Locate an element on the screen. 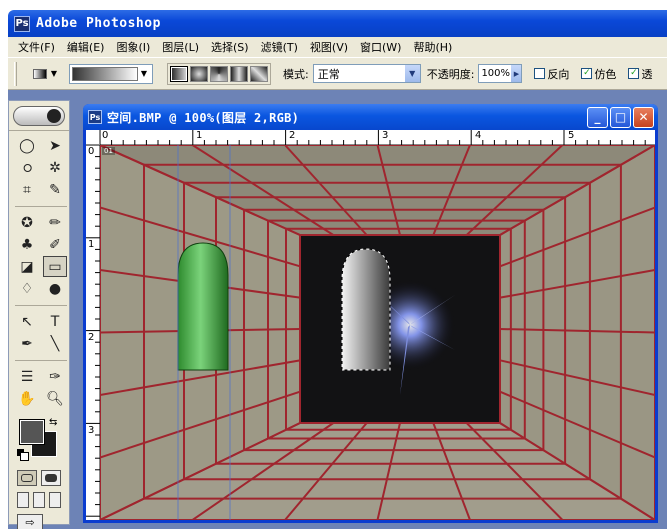 Image resolution: width=667 pixels, height=529 pixels. minimize-button: _ is located at coordinates (597, 117).